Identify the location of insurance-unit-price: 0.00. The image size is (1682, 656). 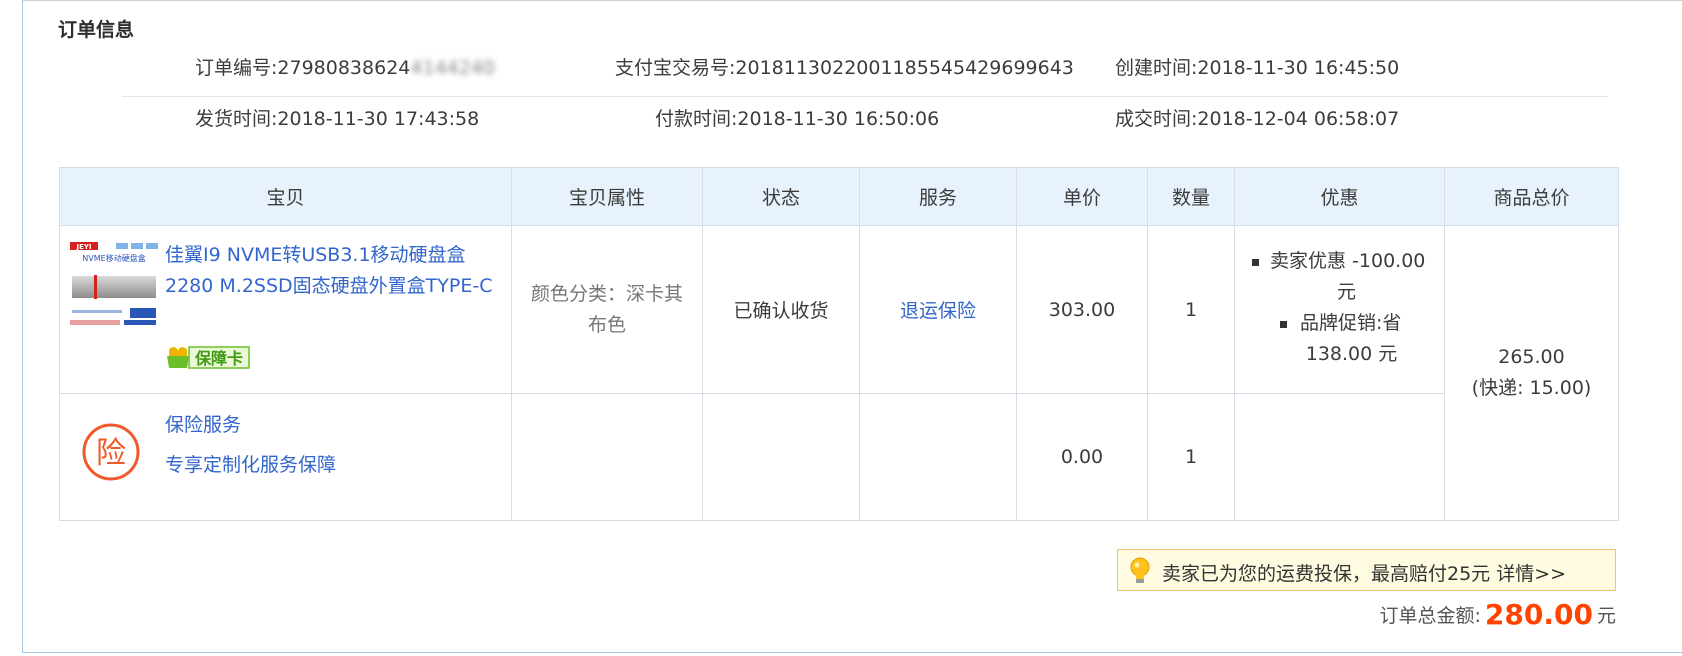
(1082, 457).